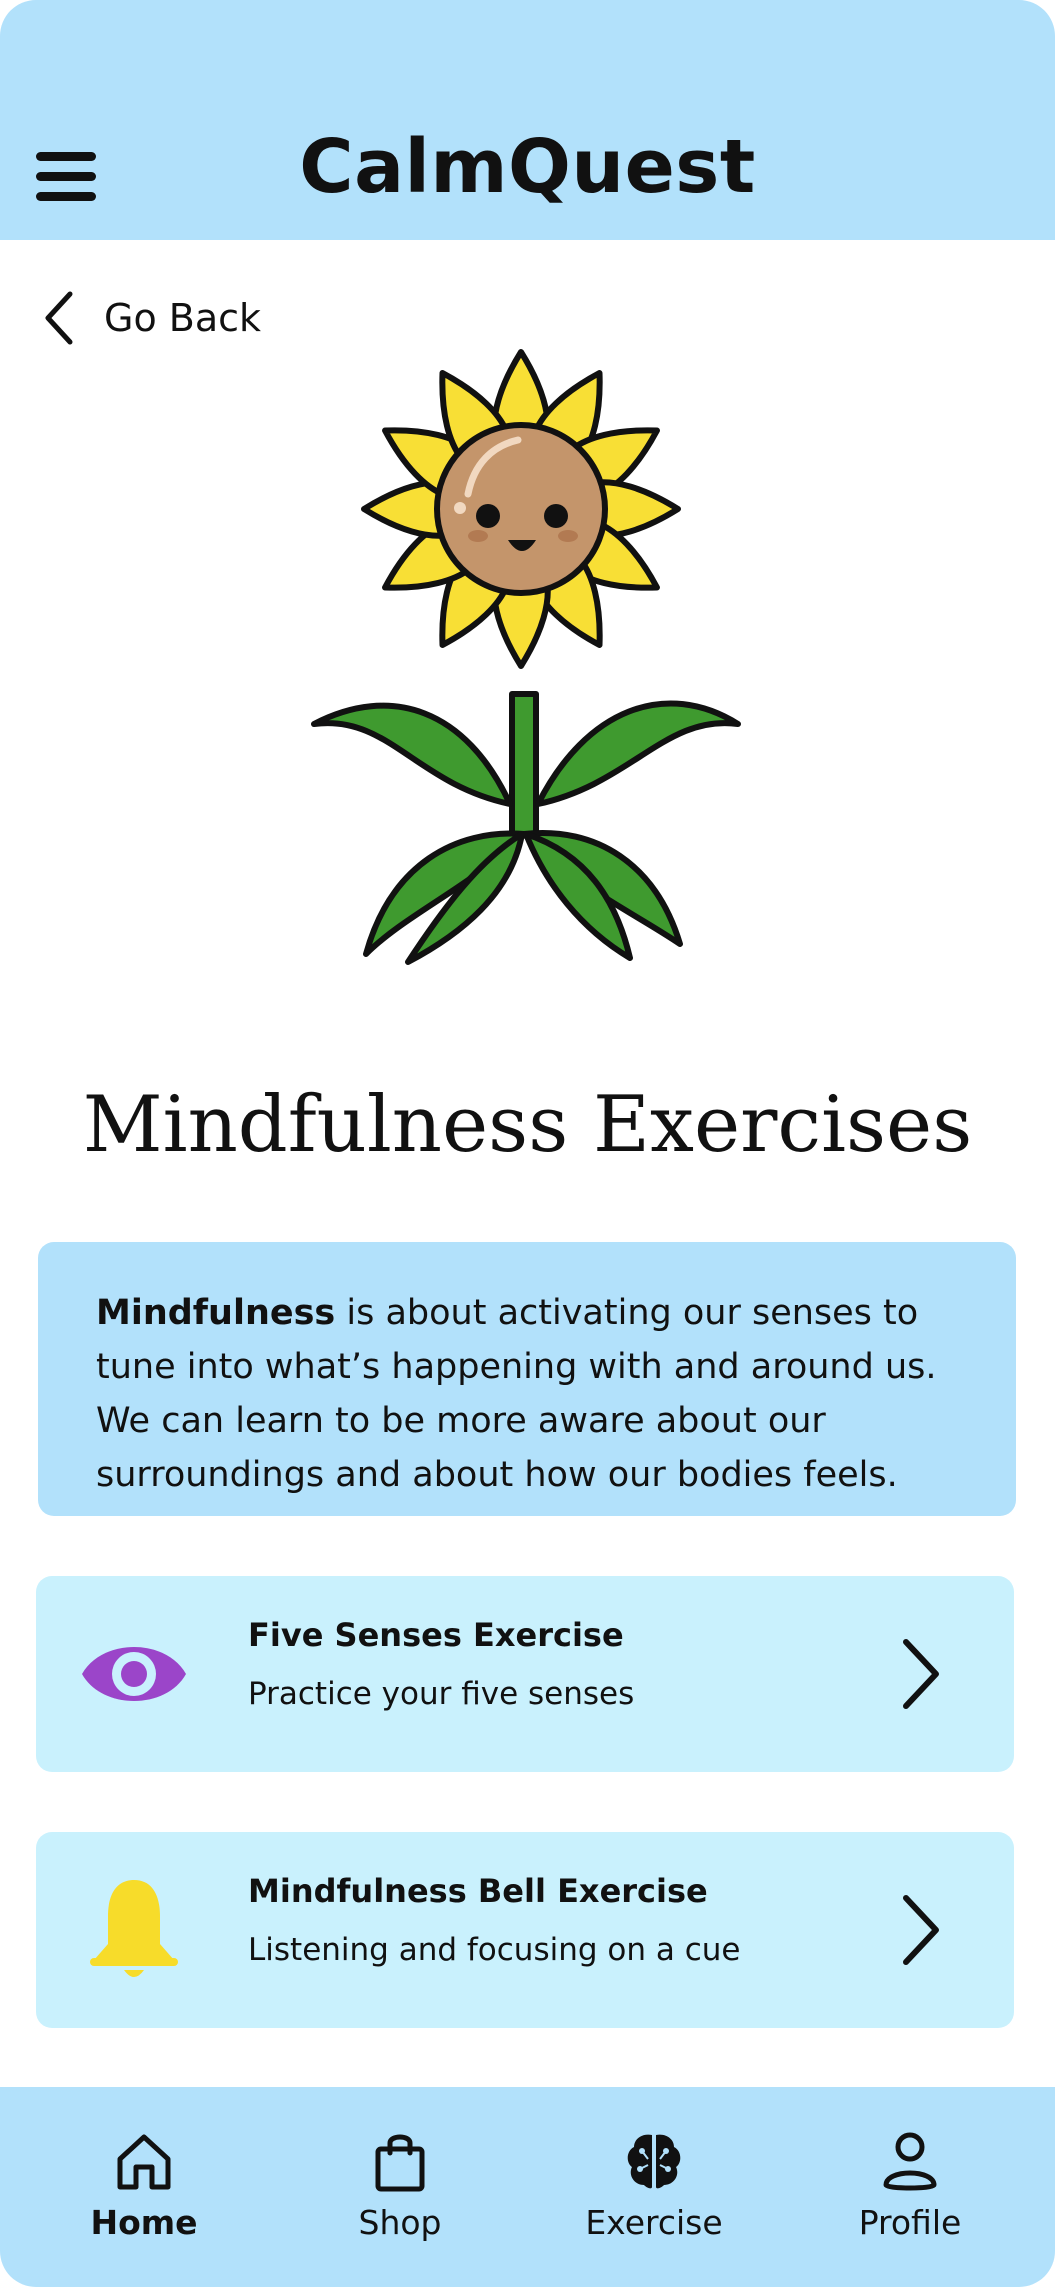  I want to click on chevron-left-icon, so click(59, 318).